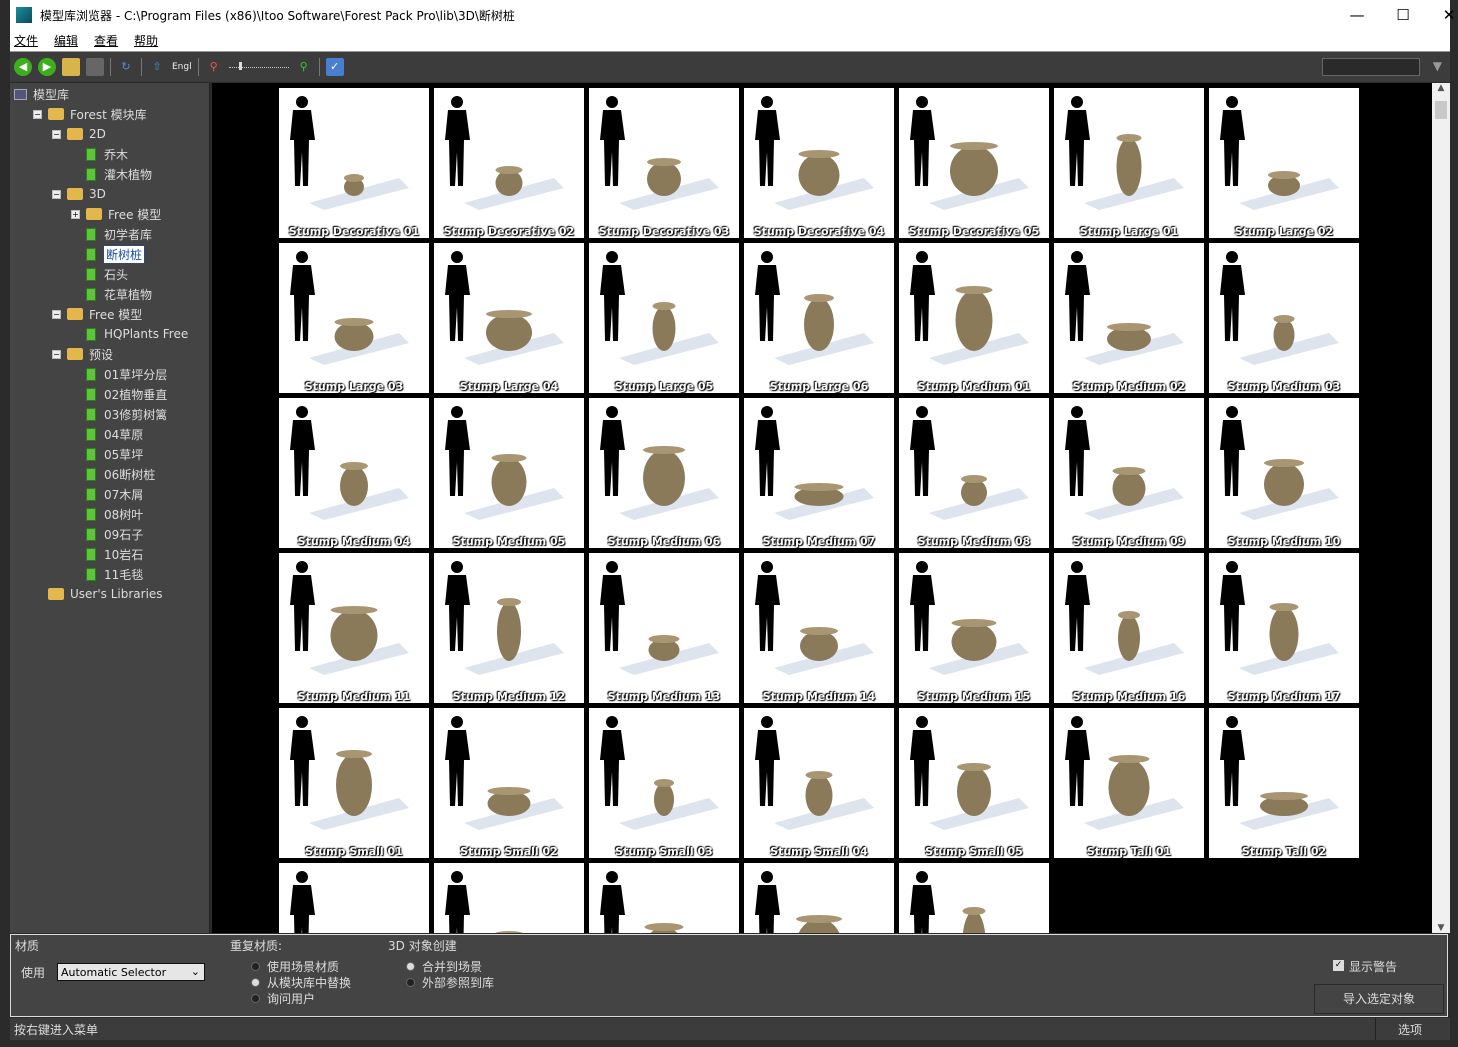  What do you see at coordinates (664, 628) in the screenshot?
I see `thumbnail-item: Stump Medium 13` at bounding box center [664, 628].